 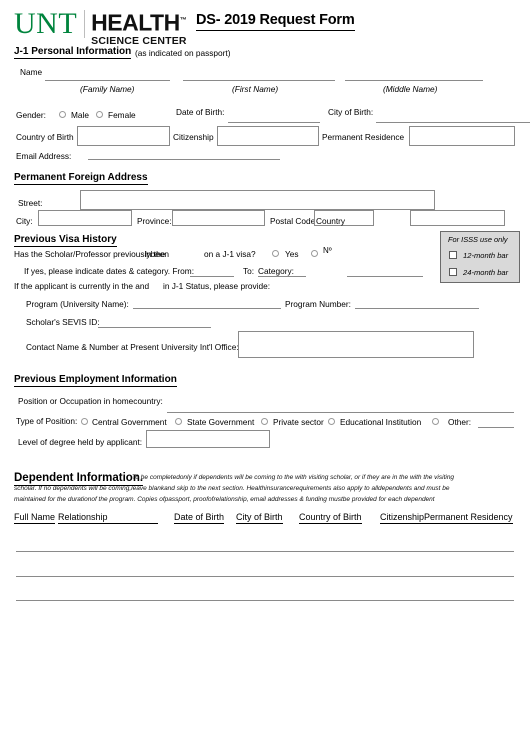 What do you see at coordinates (199, 518) in the screenshot?
I see `dependent-col-date-of-birth: Date of Birth` at bounding box center [199, 518].